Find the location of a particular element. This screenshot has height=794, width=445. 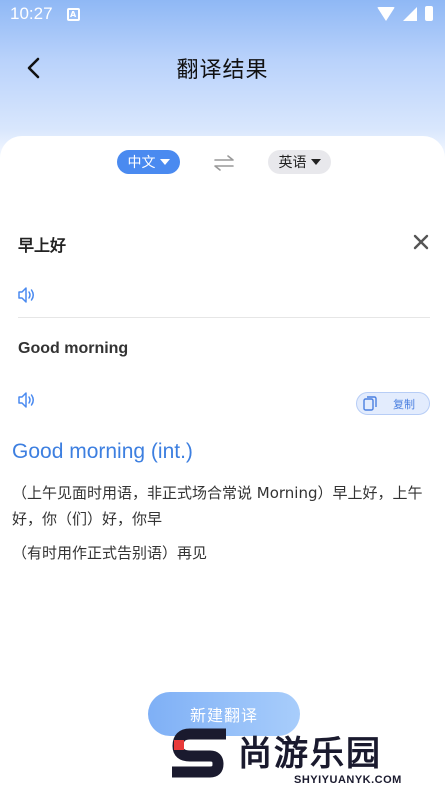

source-language-label: 中文 is located at coordinates (141, 163).